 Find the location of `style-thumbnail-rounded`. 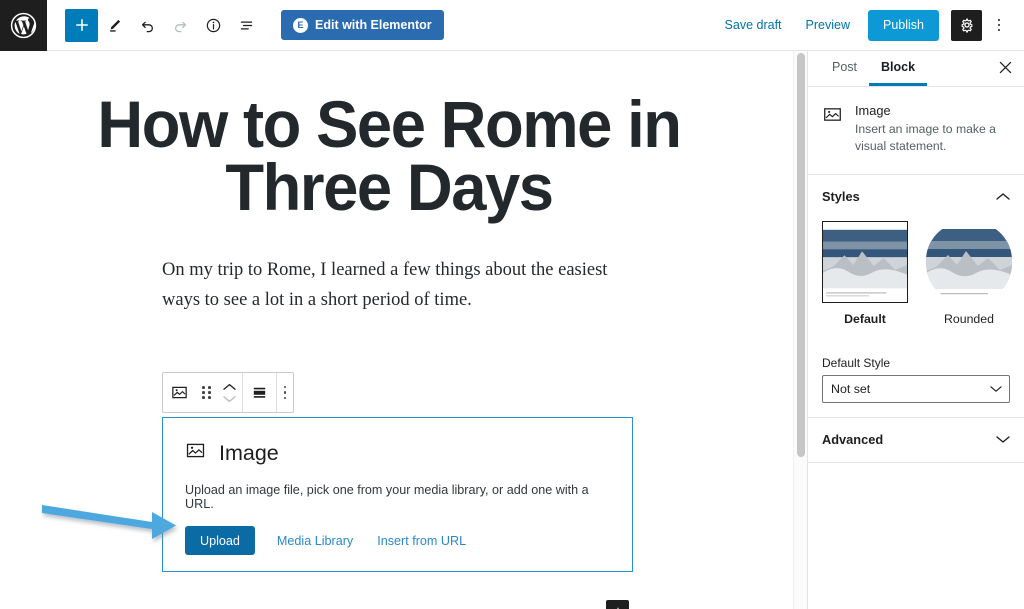

style-thumbnail-rounded is located at coordinates (969, 261).